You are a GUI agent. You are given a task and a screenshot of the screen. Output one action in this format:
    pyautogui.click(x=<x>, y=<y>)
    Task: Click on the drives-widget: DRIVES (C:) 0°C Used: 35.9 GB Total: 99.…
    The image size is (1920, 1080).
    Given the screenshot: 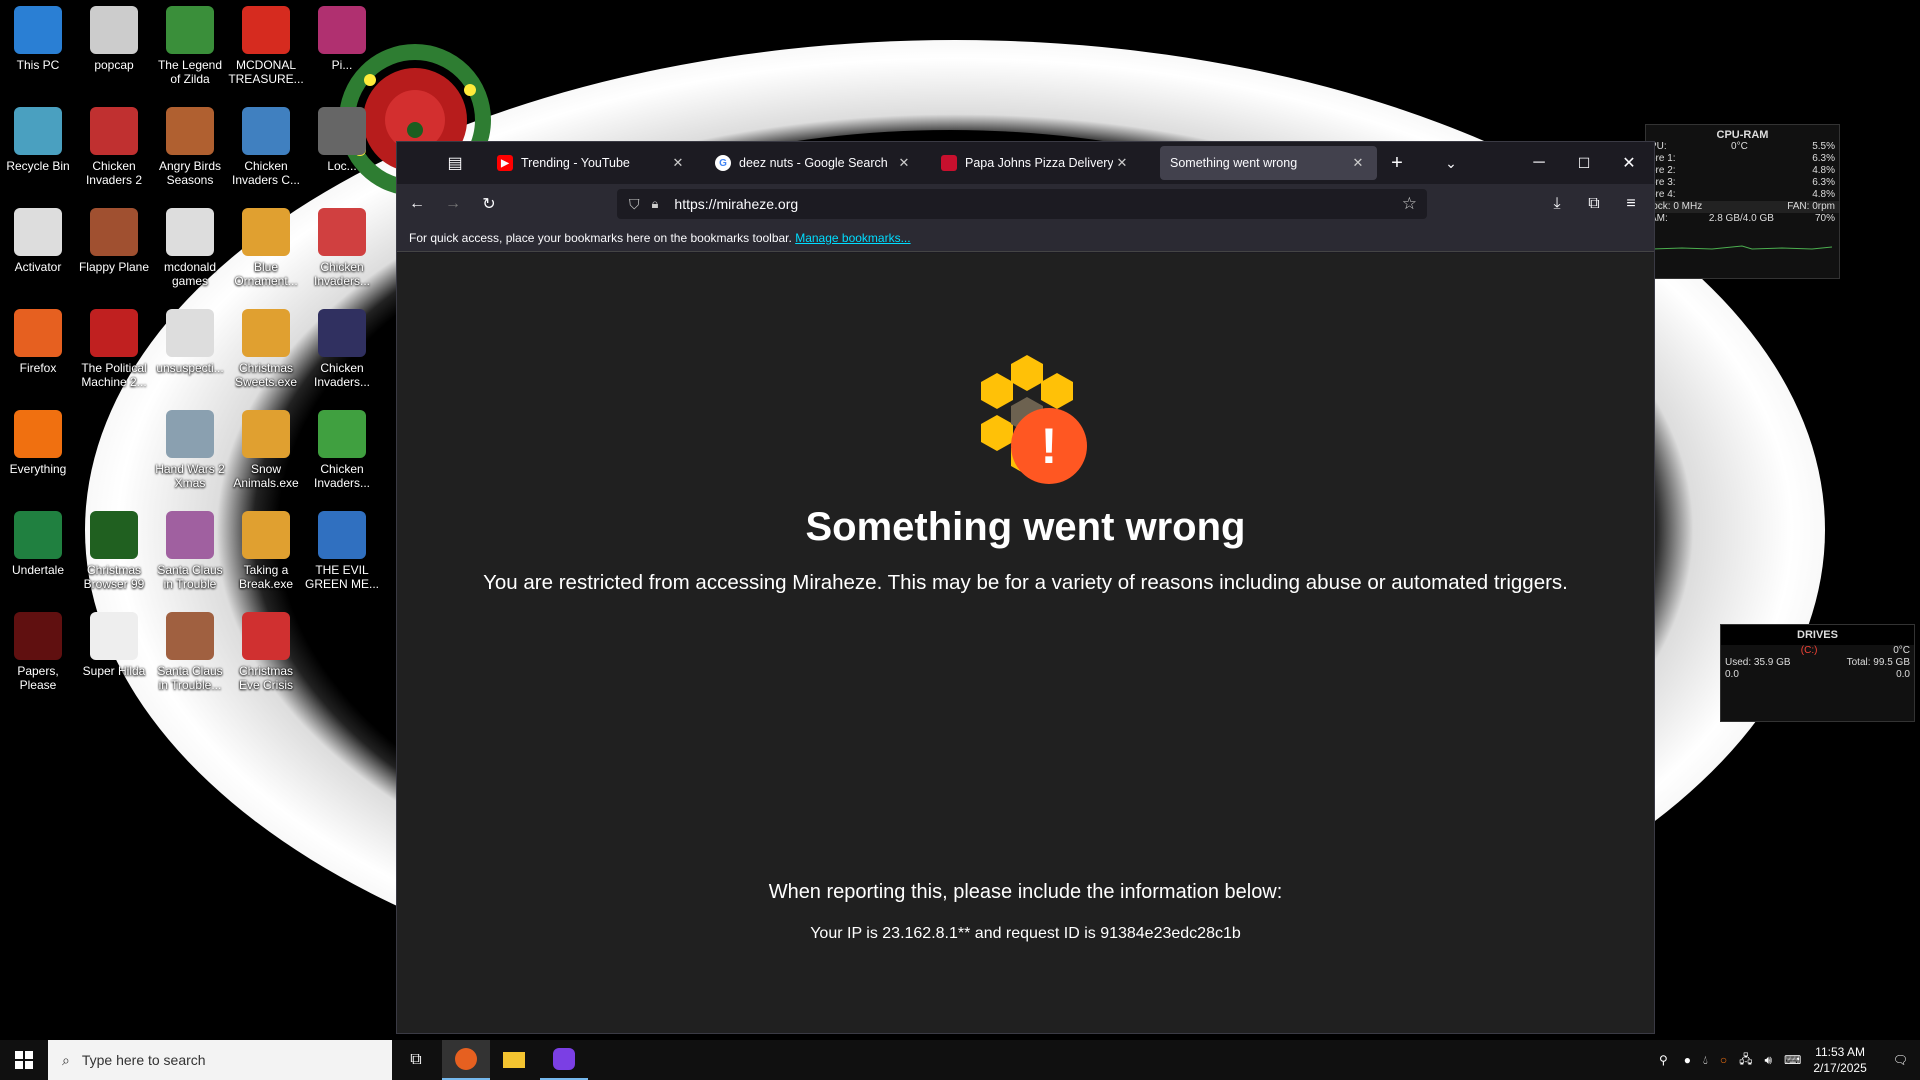 What is the action you would take?
    pyautogui.click(x=1817, y=673)
    